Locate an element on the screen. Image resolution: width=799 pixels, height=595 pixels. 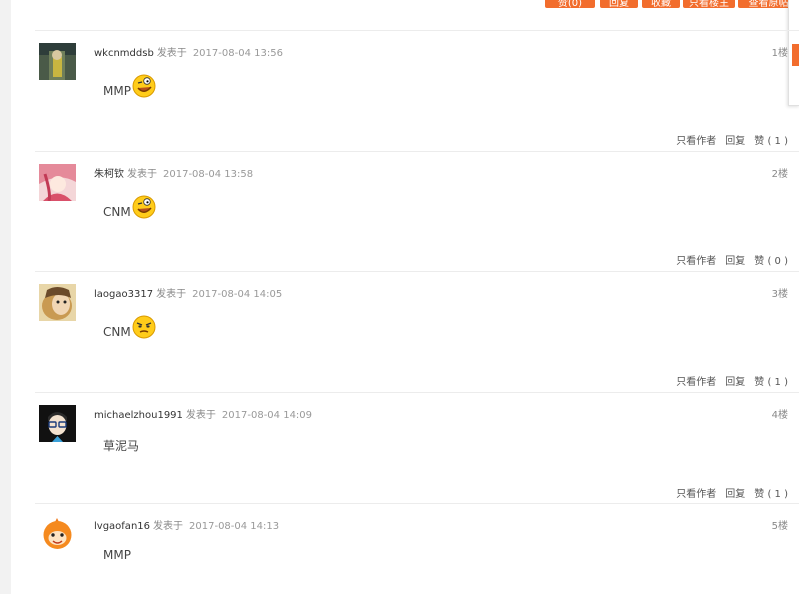
post-time: 2017-08-04 13:56 is located at coordinates (237, 53).